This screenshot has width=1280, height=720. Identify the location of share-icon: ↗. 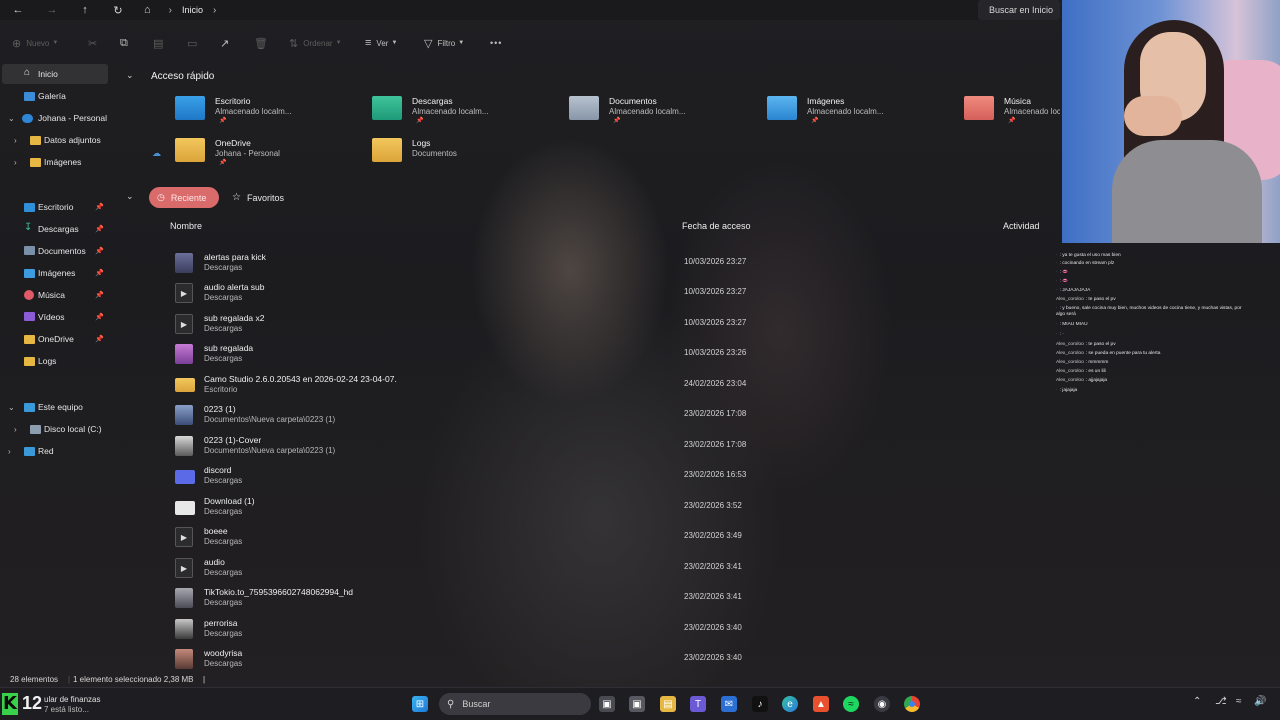
(227, 43).